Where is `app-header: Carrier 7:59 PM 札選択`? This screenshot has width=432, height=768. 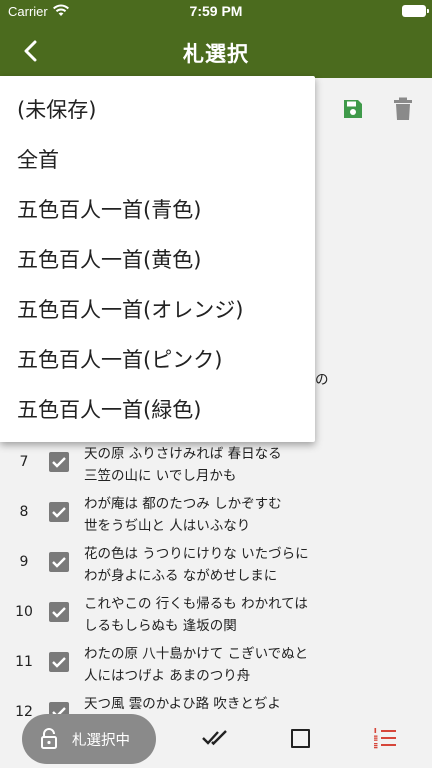
app-header: Carrier 7:59 PM 札選択 is located at coordinates (216, 39).